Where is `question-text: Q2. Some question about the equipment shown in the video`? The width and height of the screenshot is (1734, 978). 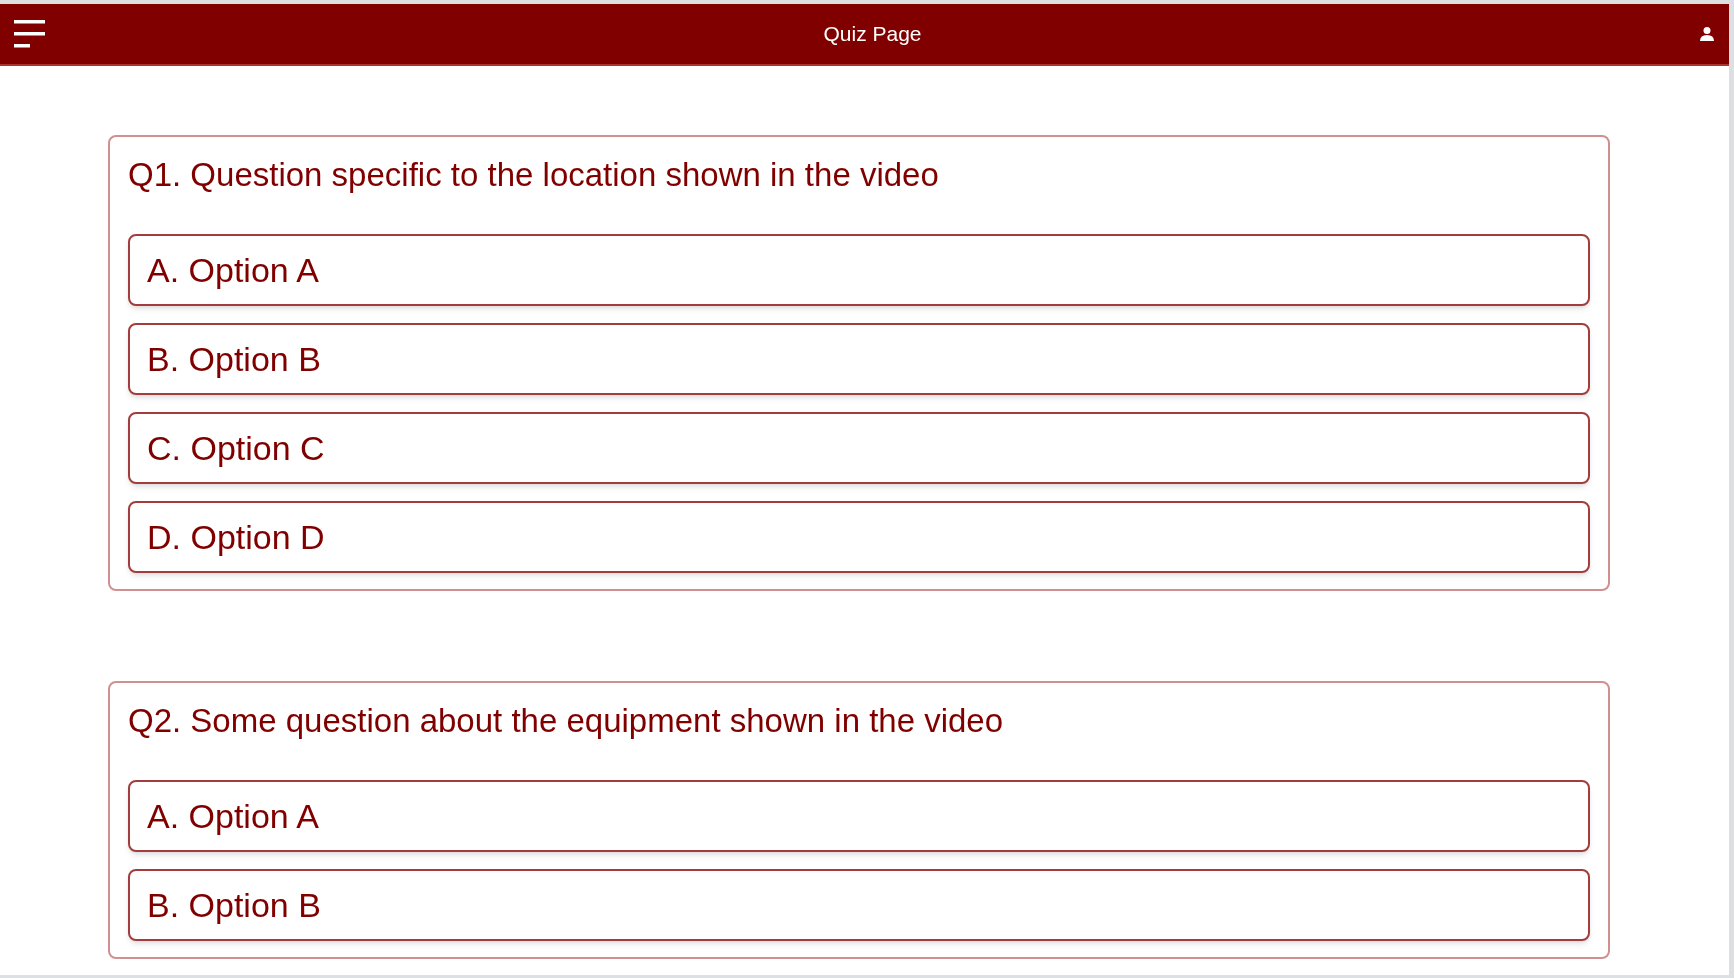
question-text: Q2. Some question about the equipment shown in the video is located at coordinates (566, 721).